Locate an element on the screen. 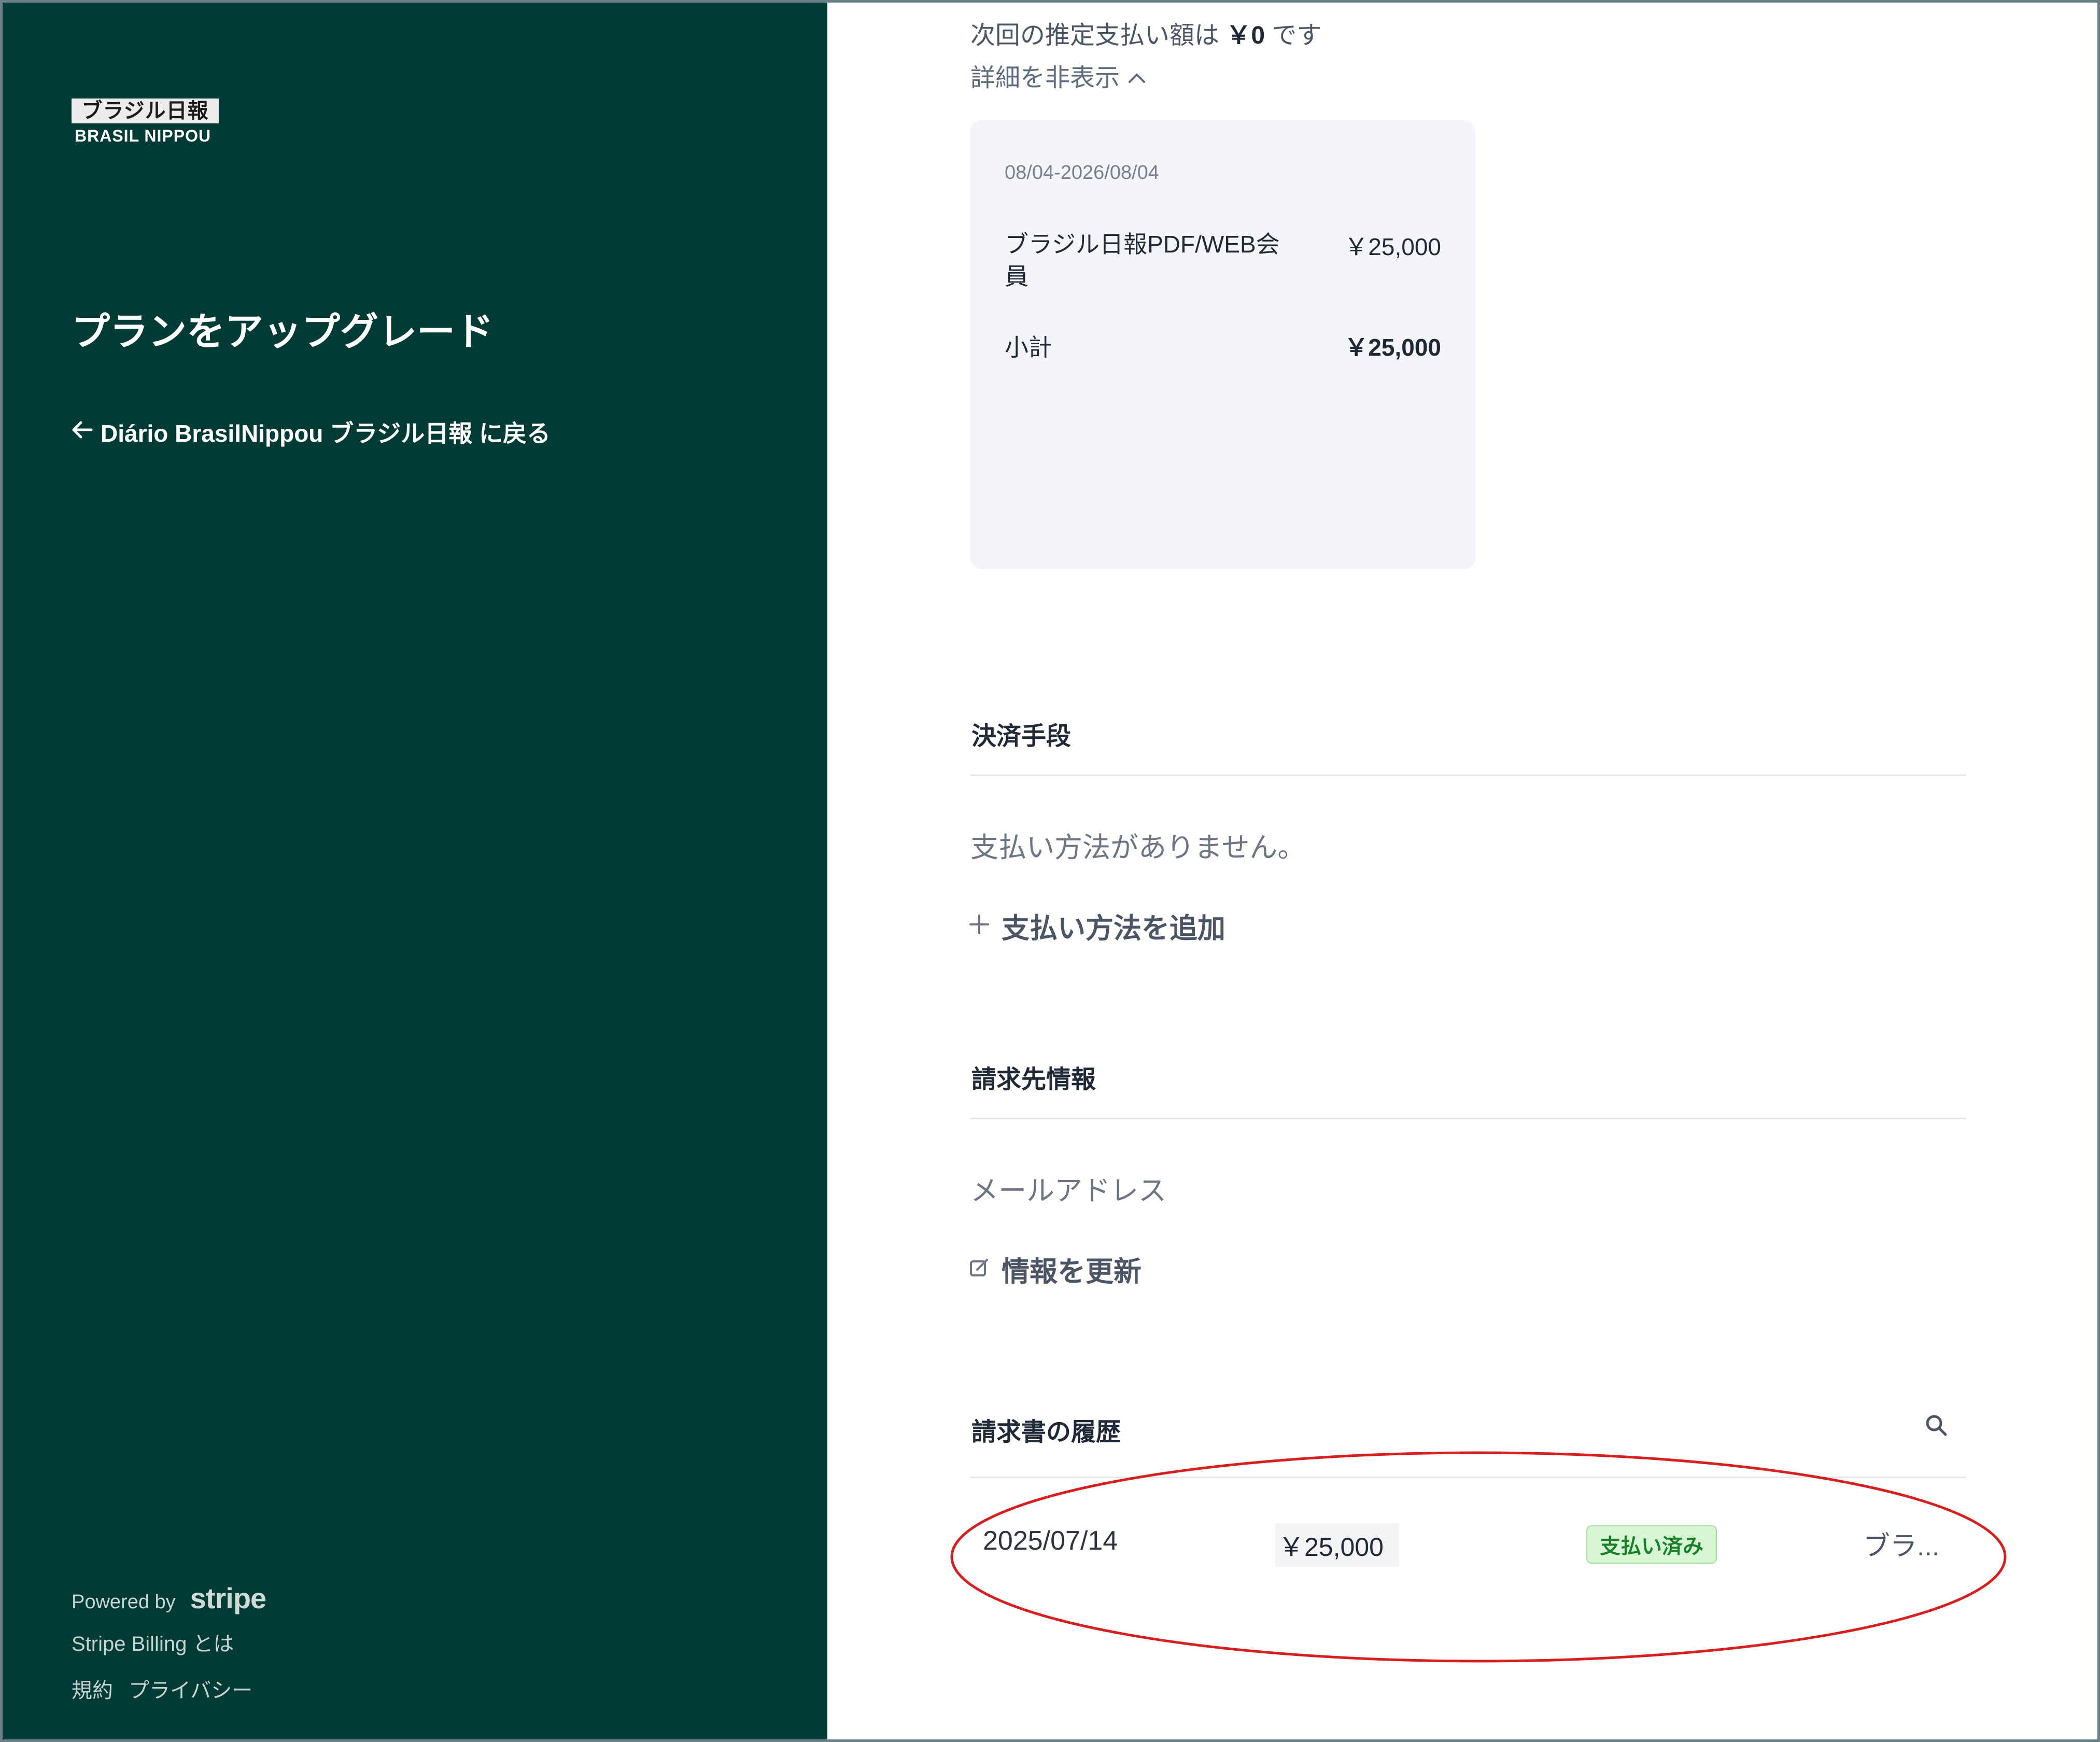  next-payment-prefix: 次回の推定支払い額は is located at coordinates (1095, 35).